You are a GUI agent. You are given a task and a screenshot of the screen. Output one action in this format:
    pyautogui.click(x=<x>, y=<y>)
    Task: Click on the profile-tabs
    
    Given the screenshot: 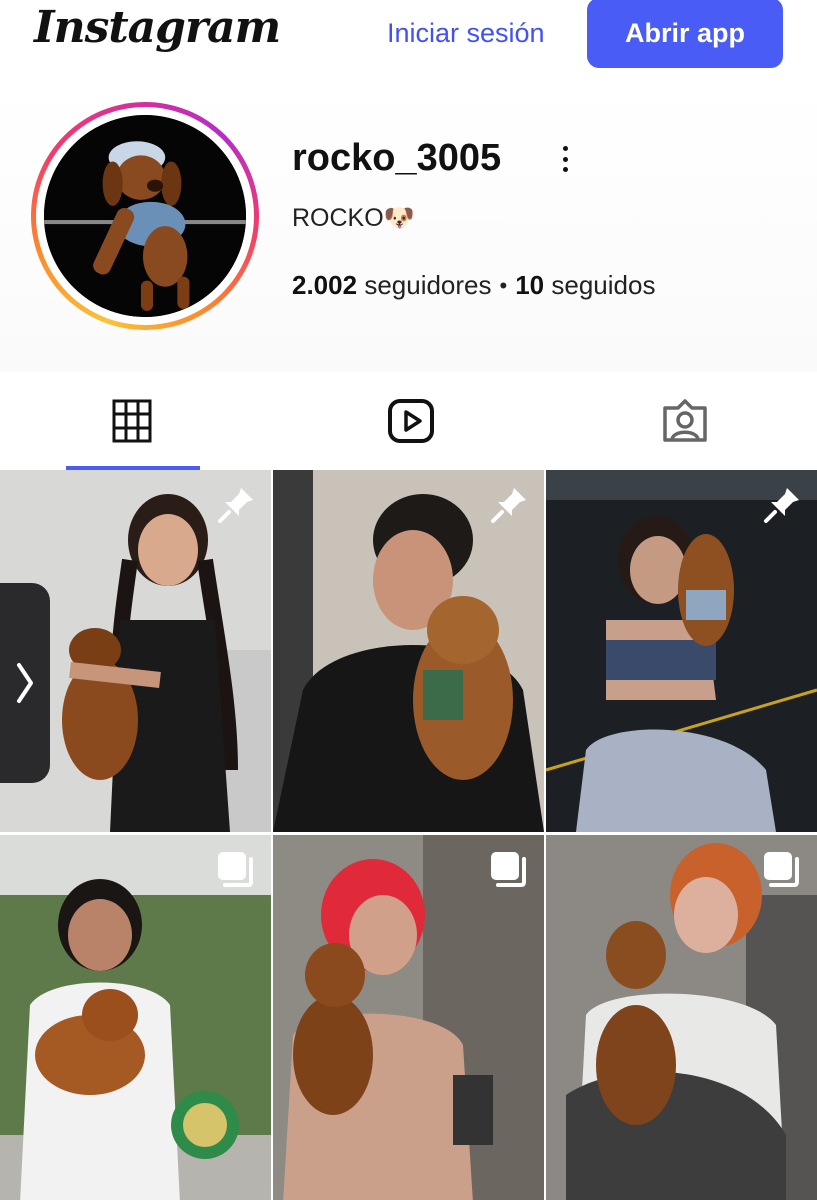 What is the action you would take?
    pyautogui.click(x=408, y=421)
    